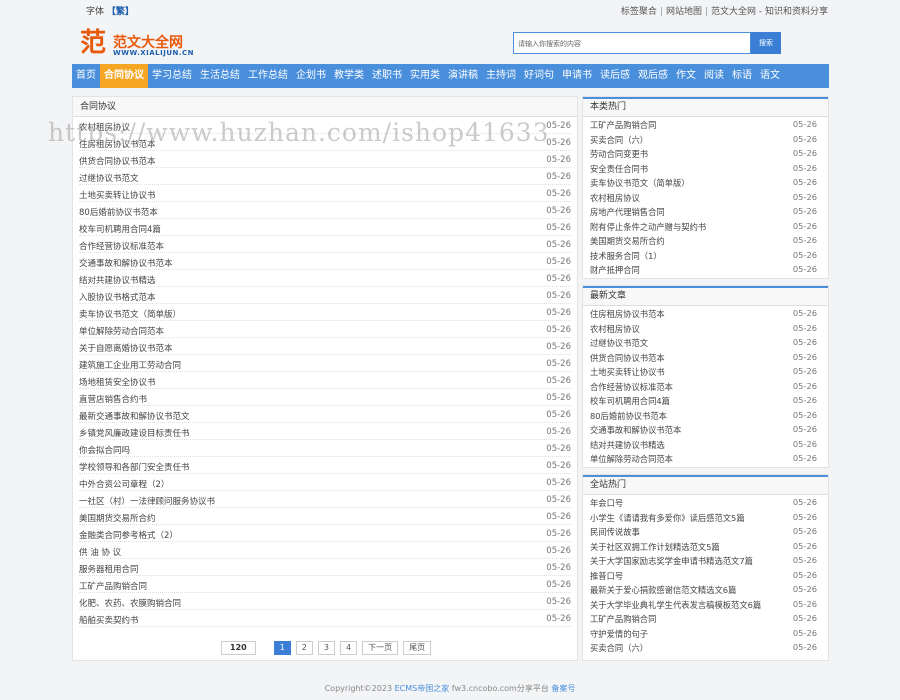  I want to click on item-title-link: 关于社区双拥工作计划精选范文5篇, so click(655, 547).